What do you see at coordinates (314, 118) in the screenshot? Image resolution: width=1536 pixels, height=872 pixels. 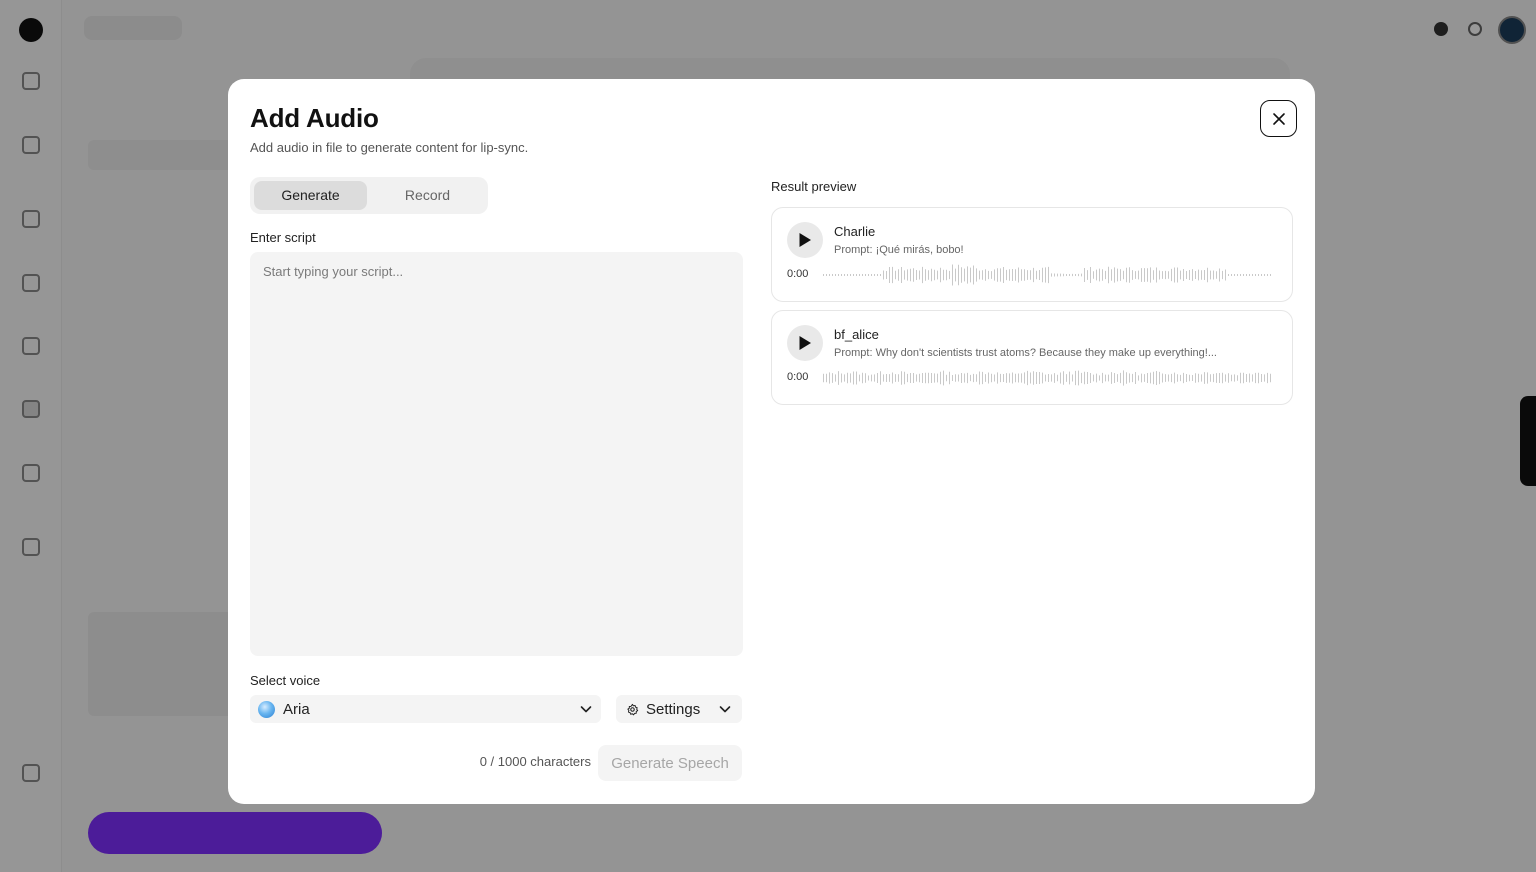 I see `modal-title: Add Audio` at bounding box center [314, 118].